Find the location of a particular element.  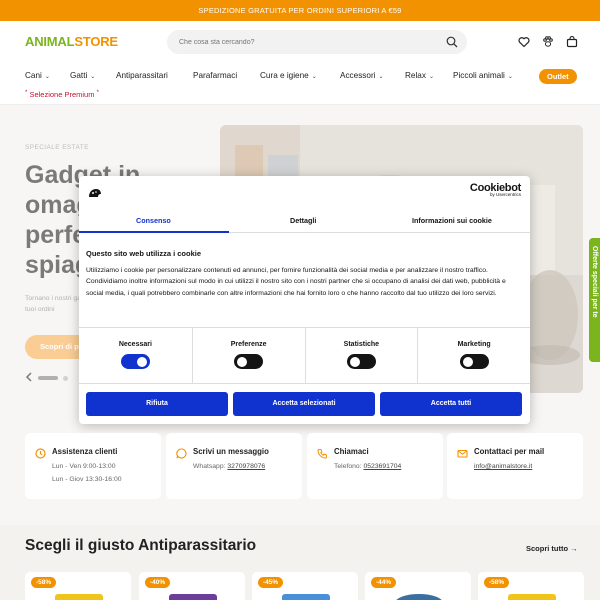

paw-icon is located at coordinates (548, 44).